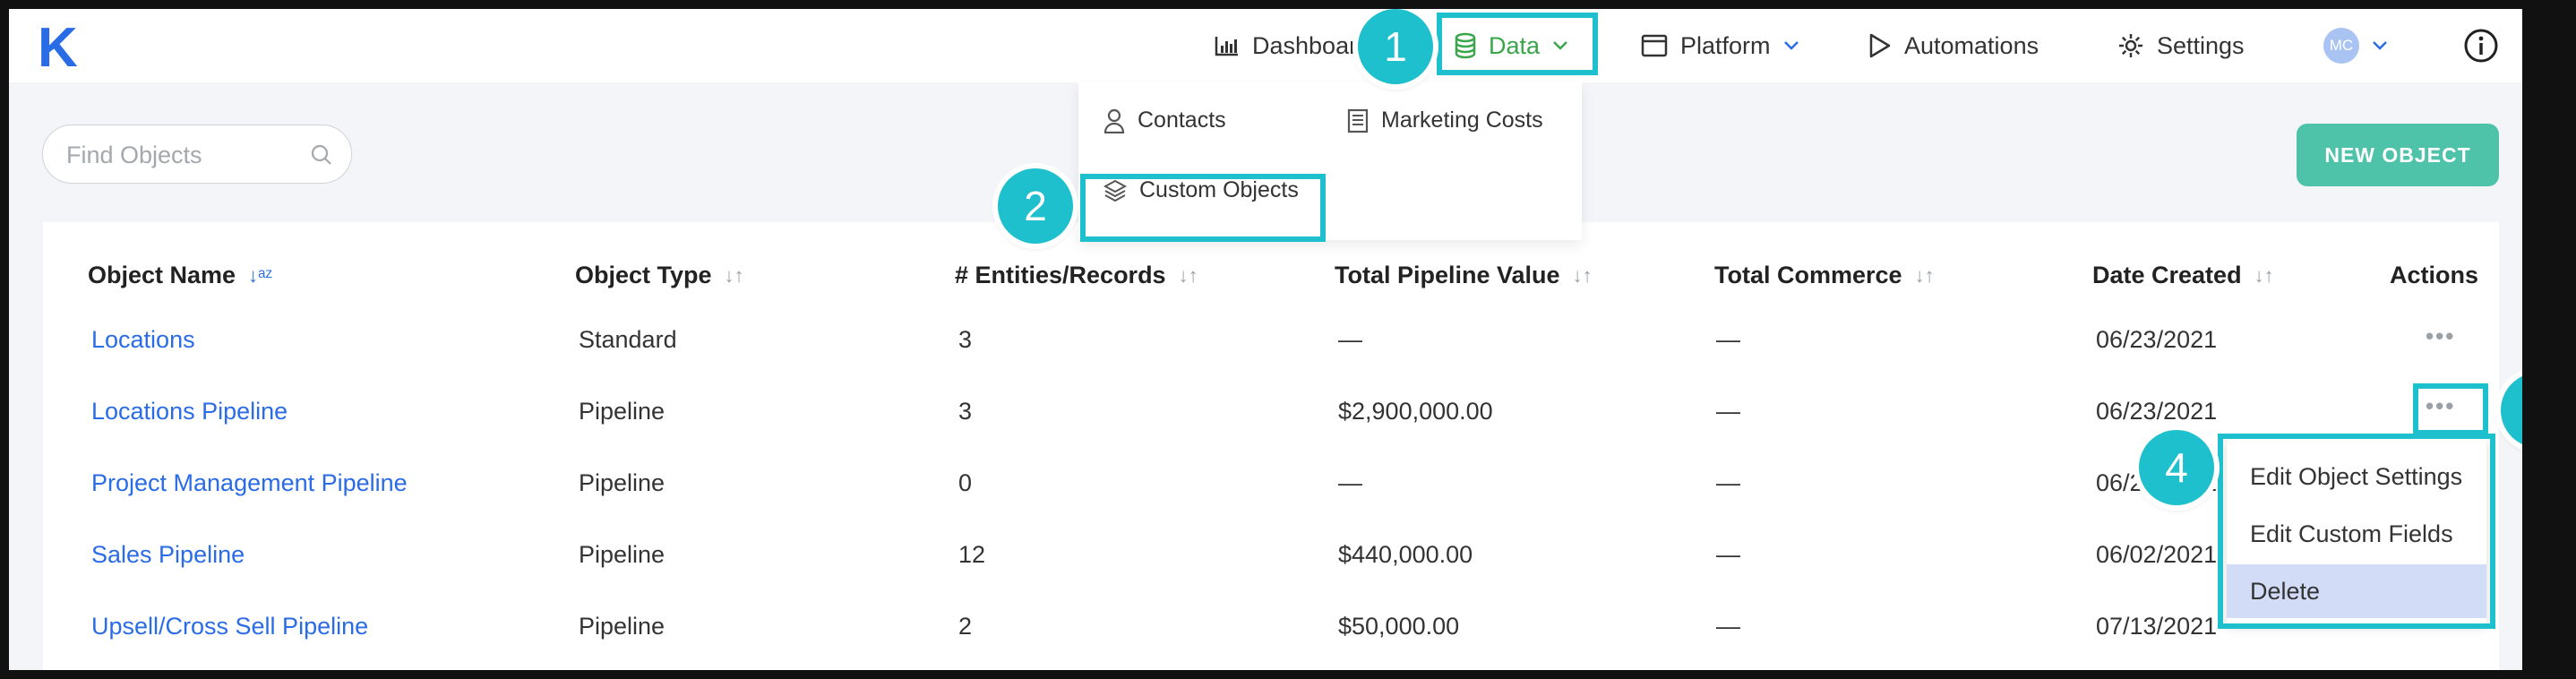  Describe the element at coordinates (2176, 468) in the screenshot. I see `step-marker-4: 4` at that location.